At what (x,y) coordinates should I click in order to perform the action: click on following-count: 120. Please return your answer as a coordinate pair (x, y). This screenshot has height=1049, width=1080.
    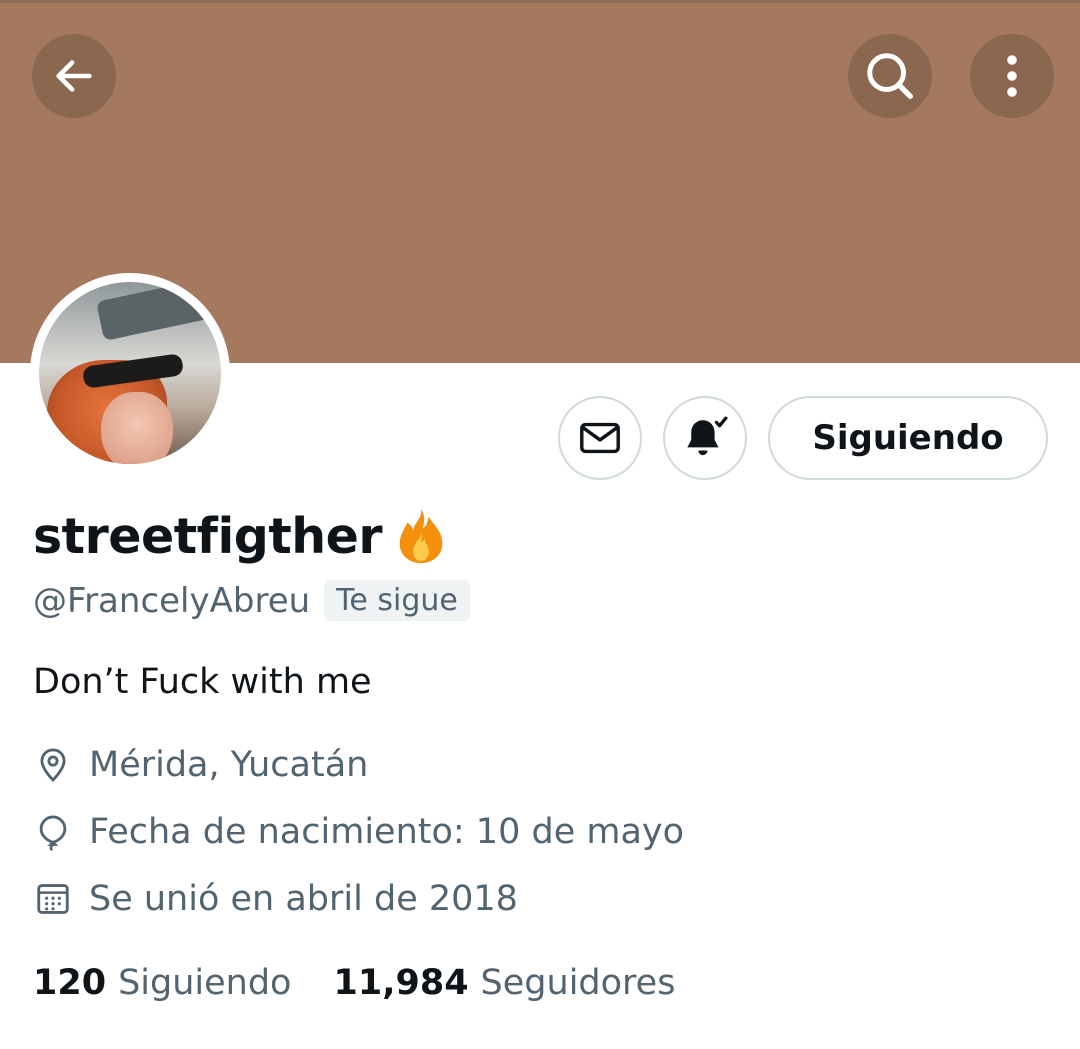
    Looking at the image, I should click on (70, 983).